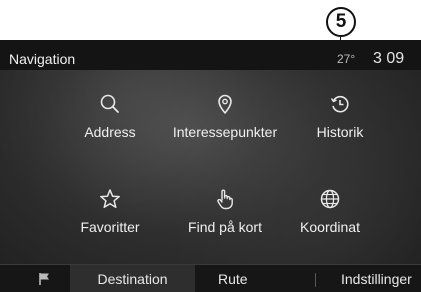 Image resolution: width=421 pixels, height=292 pixels. What do you see at coordinates (340, 116) in the screenshot?
I see `menu-history: Historik` at bounding box center [340, 116].